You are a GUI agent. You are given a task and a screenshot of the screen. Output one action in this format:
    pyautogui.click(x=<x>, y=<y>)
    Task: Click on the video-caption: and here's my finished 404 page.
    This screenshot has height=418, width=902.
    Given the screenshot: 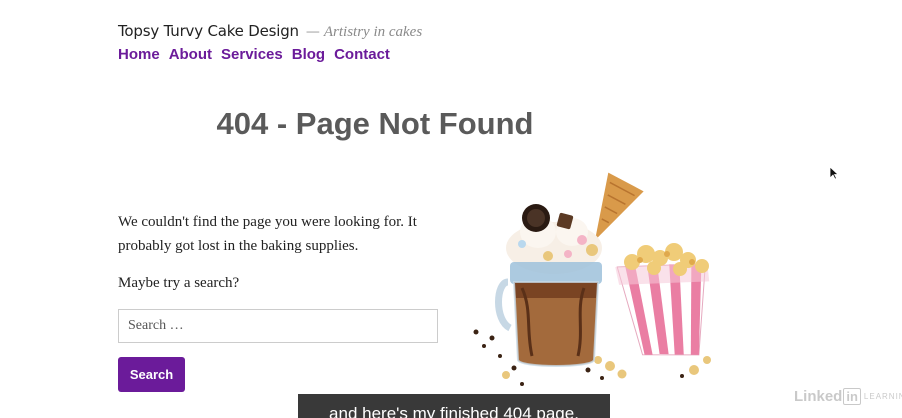 What is the action you would take?
    pyautogui.click(x=454, y=406)
    